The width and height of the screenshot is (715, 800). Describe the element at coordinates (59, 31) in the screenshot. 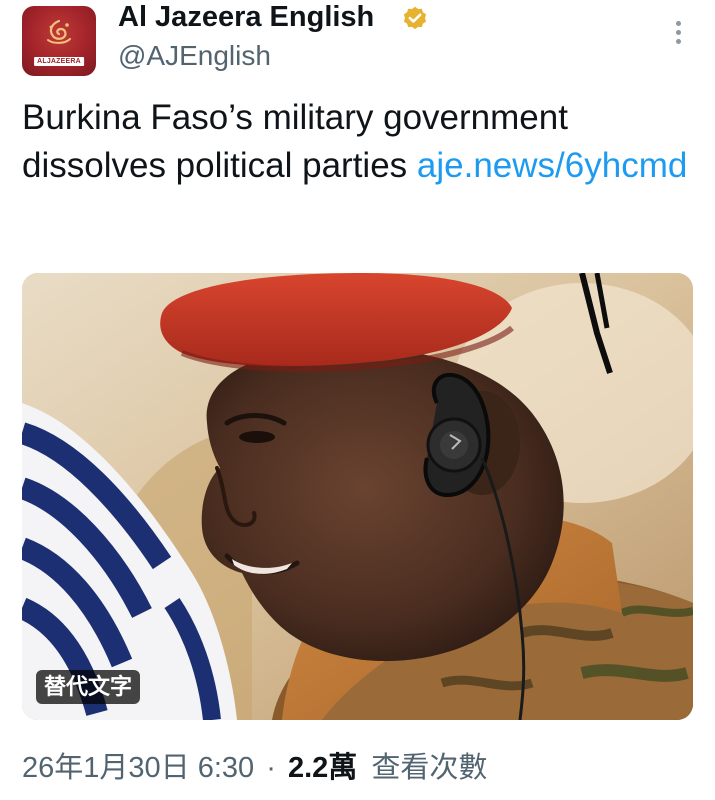

I see `aljazeera-logo-icon` at that location.